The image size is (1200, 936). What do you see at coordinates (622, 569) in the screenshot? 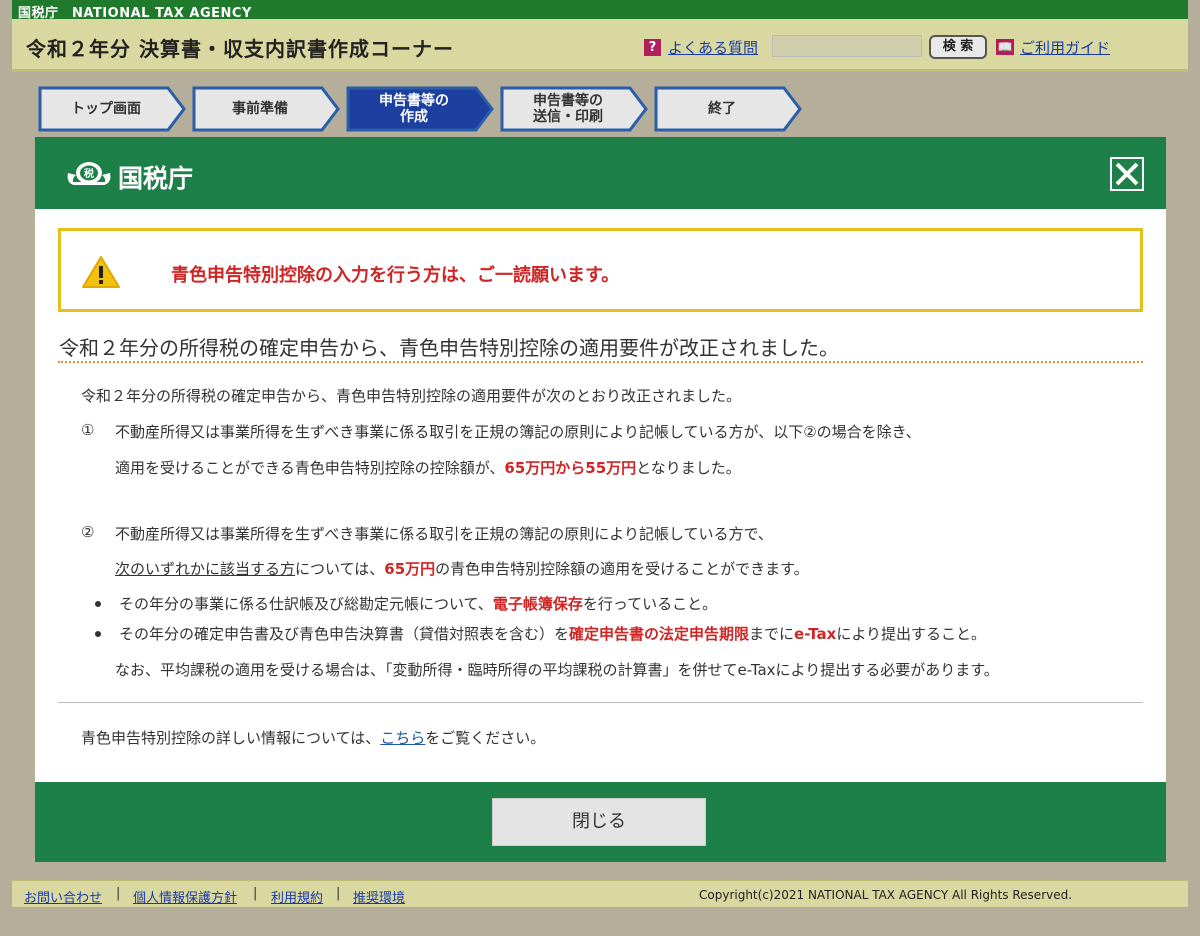
I see `text: の青色申告特別控除額の適用を受けることができます。` at bounding box center [622, 569].